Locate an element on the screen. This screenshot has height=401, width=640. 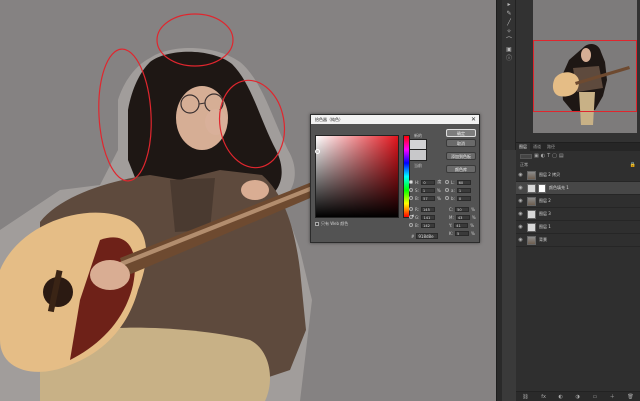
cmyk-y-field: 41 is located at coordinates (461, 225).